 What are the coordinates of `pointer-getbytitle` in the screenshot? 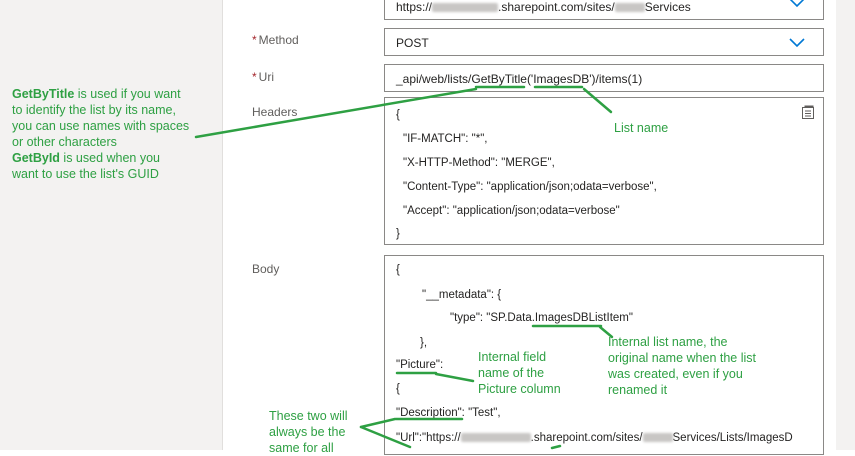 It's located at (336, 113).